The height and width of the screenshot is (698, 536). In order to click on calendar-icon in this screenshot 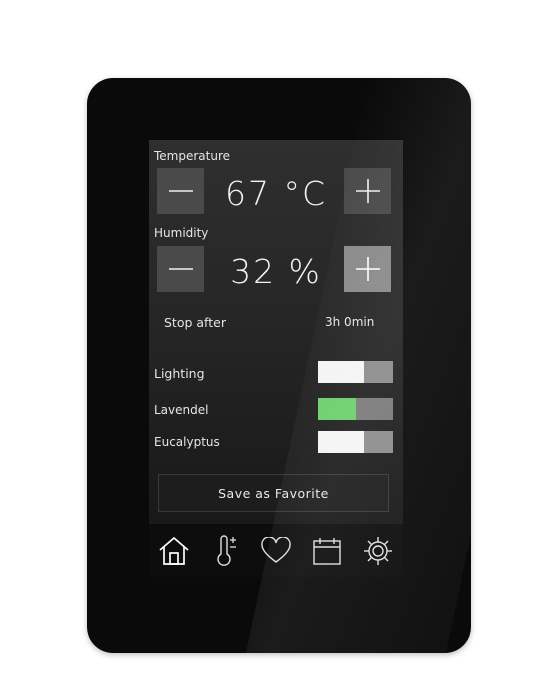, I will do `click(327, 551)`.